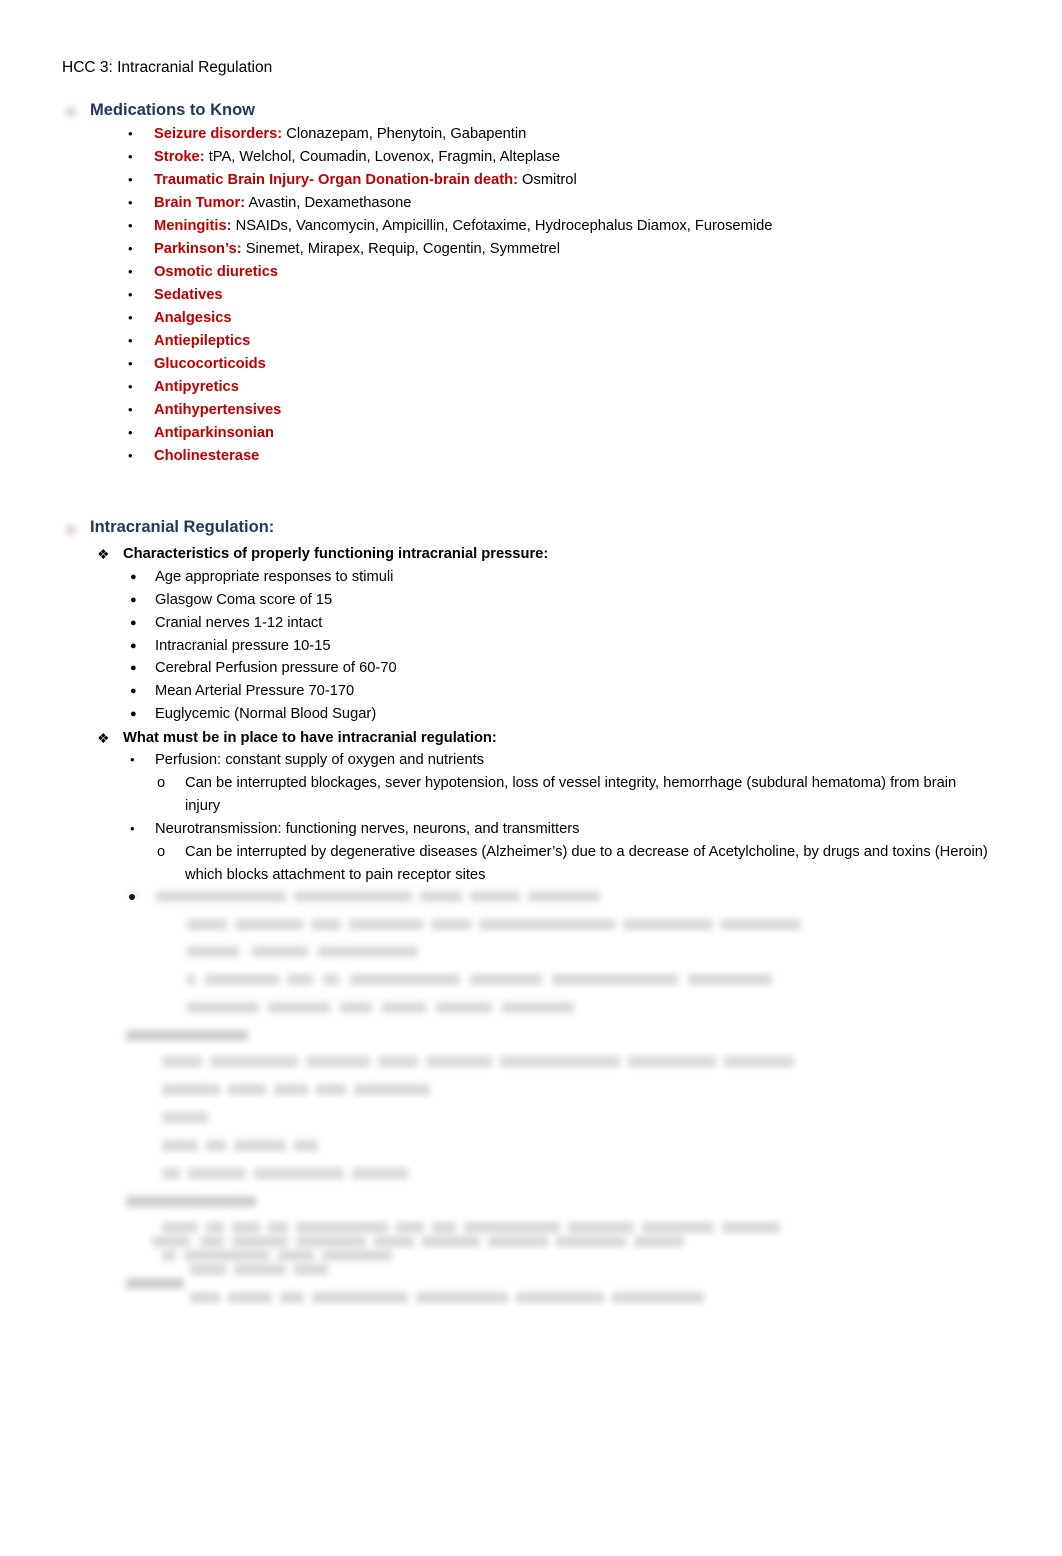 The width and height of the screenshot is (1062, 1556). Describe the element at coordinates (193, 226) in the screenshot. I see `list-item-label: Meningitis:` at that location.